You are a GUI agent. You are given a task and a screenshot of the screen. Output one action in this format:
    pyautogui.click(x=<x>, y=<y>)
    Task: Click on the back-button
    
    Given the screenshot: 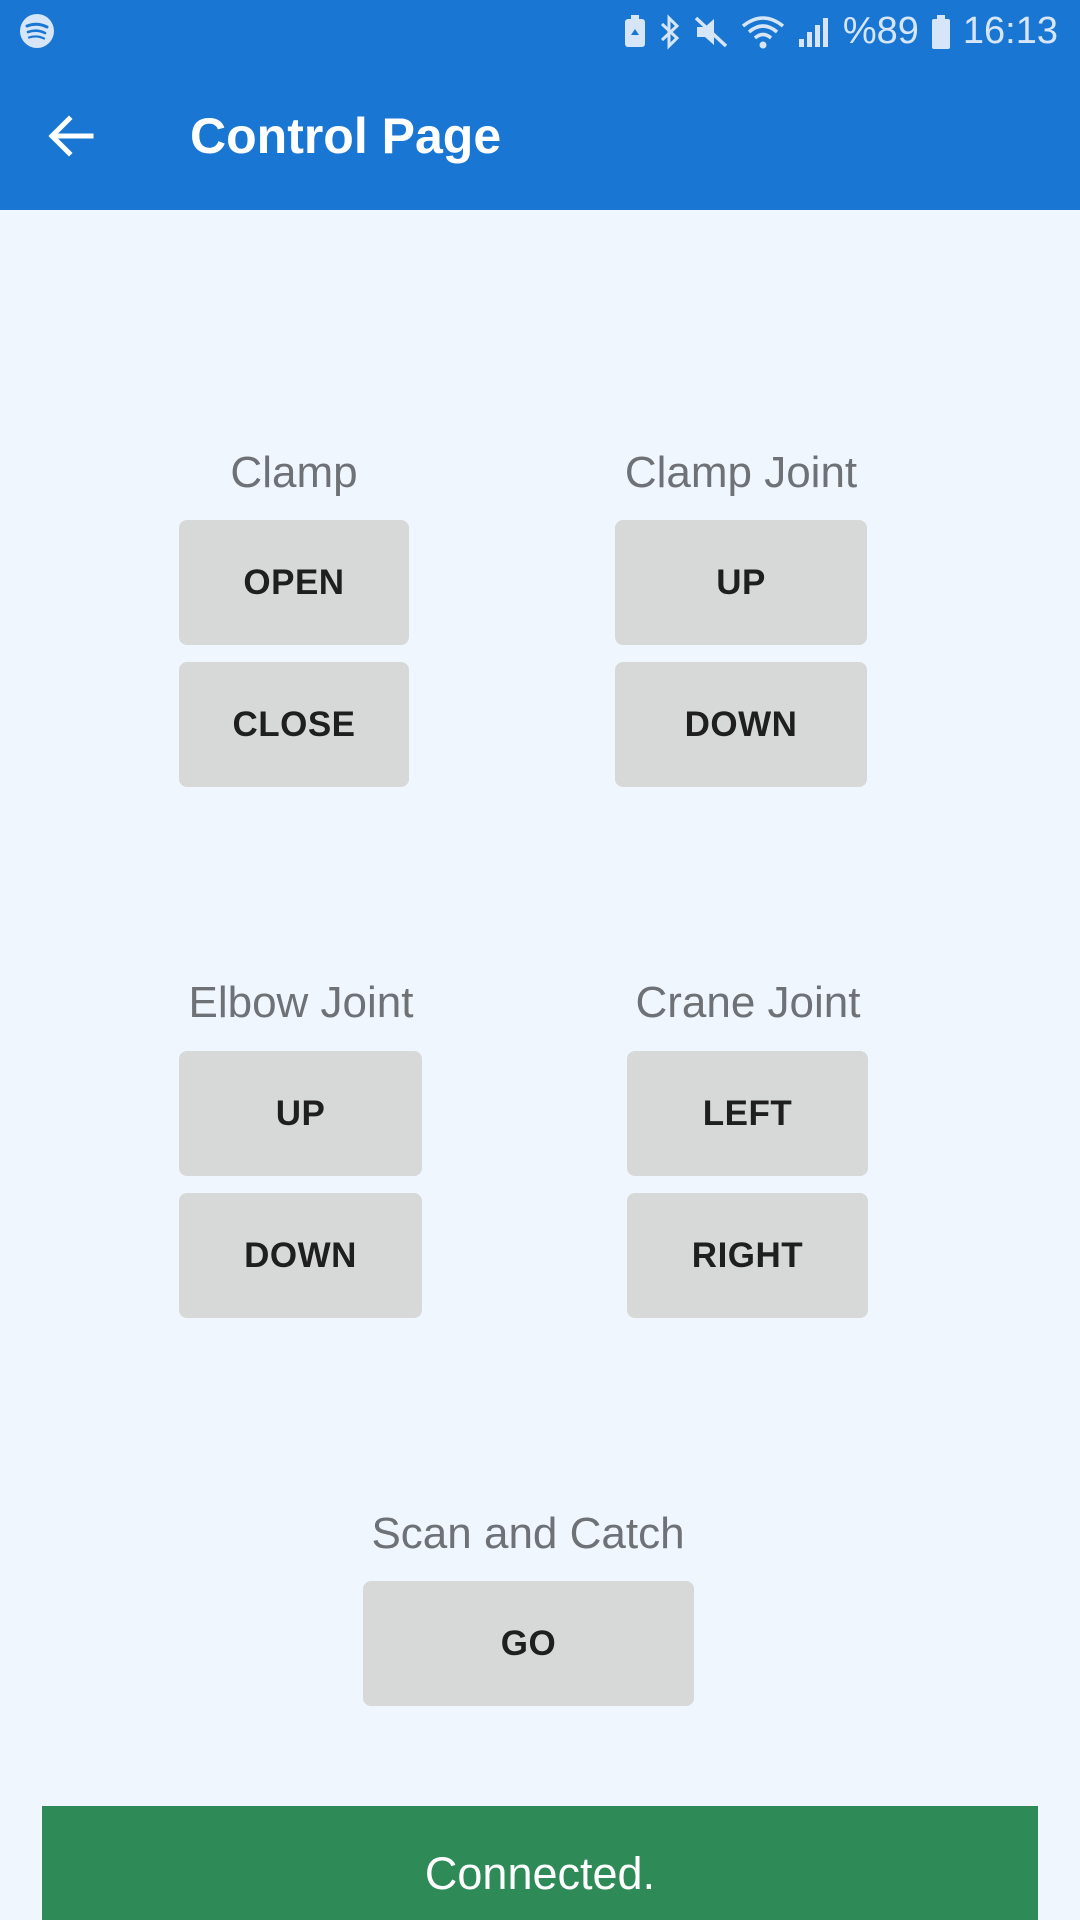 What is the action you would take?
    pyautogui.click(x=71, y=138)
    